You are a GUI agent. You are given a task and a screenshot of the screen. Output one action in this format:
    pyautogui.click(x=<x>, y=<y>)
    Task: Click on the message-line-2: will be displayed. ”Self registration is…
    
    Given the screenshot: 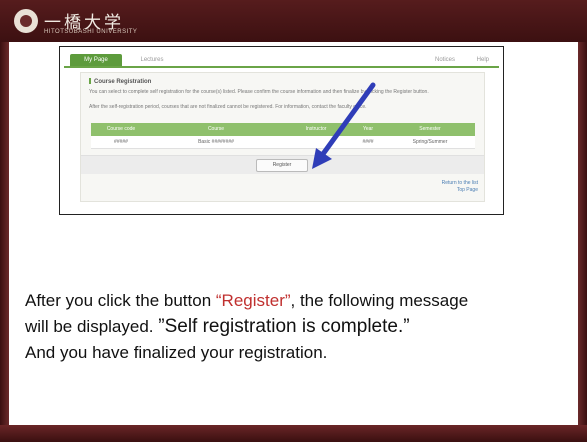 What is the action you would take?
    pyautogui.click(x=217, y=326)
    